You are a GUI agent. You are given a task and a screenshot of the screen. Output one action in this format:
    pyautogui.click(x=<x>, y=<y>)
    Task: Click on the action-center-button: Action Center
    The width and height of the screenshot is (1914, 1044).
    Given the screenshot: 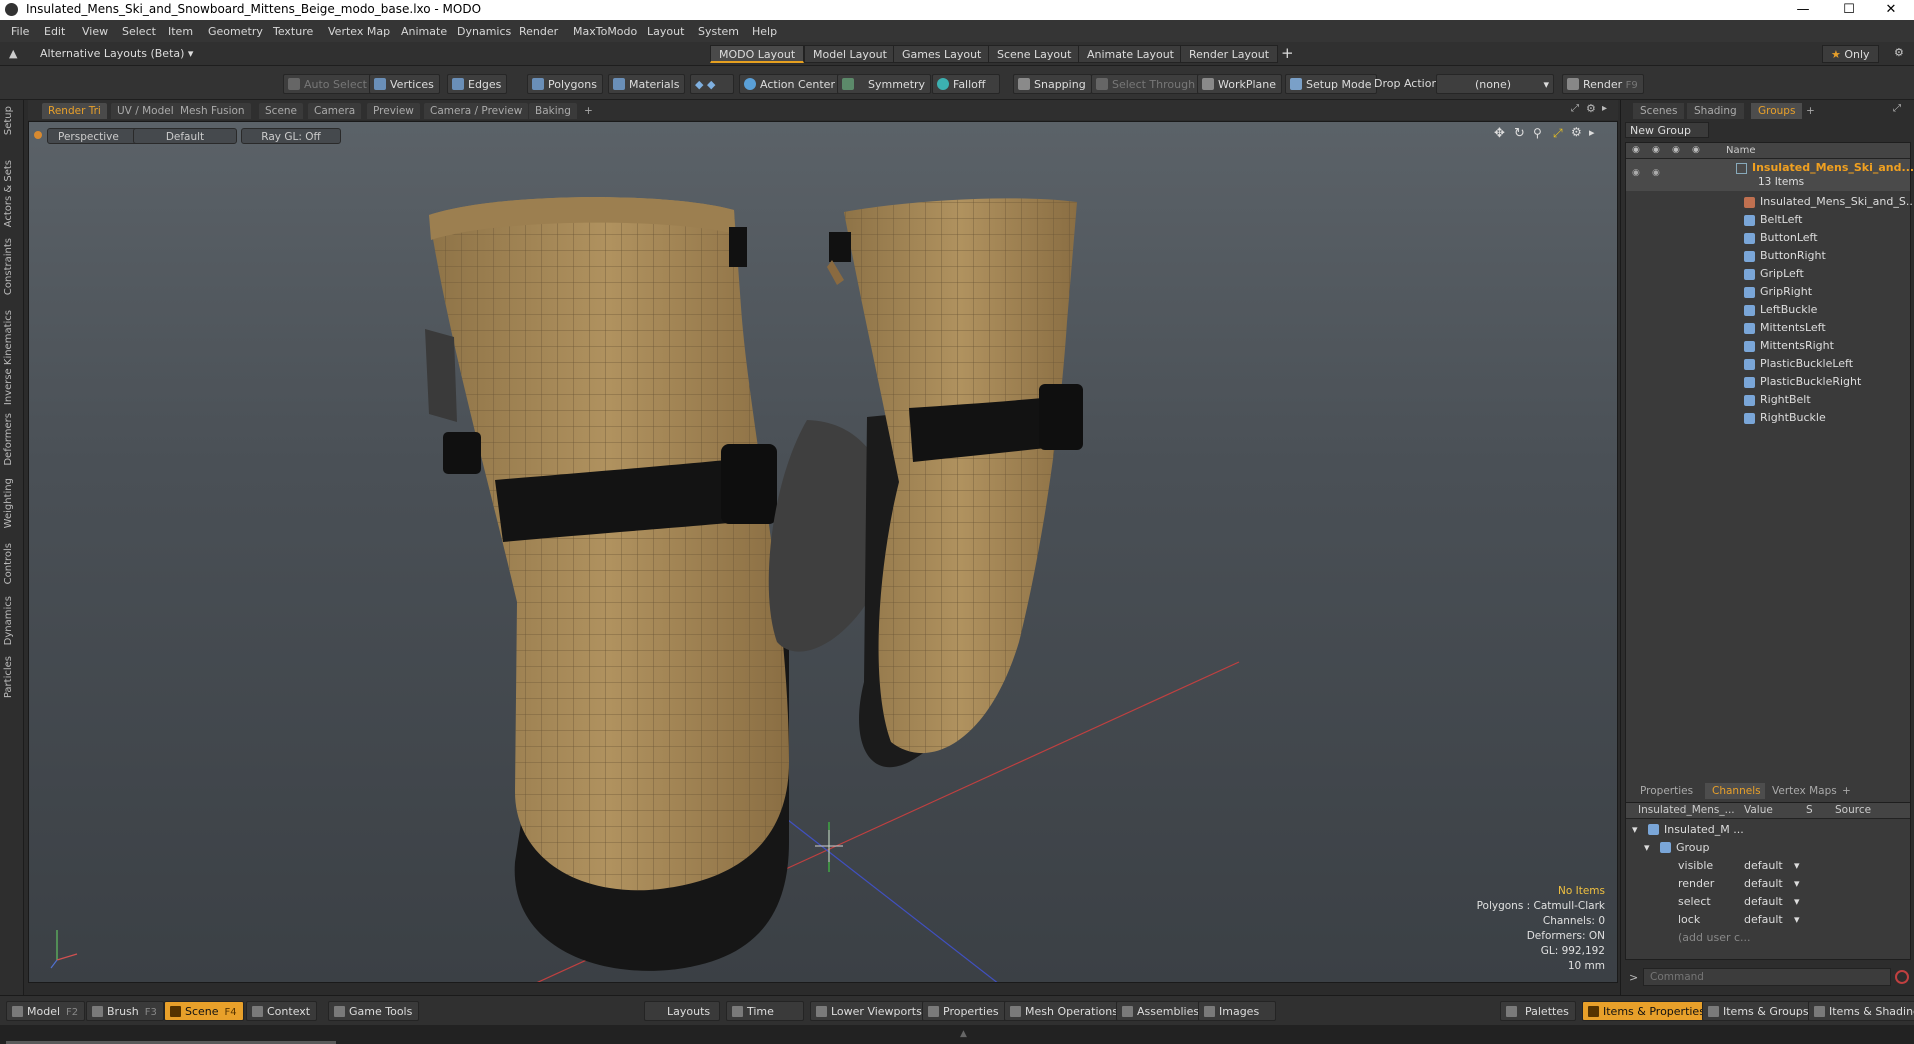 What is the action you would take?
    pyautogui.click(x=790, y=84)
    